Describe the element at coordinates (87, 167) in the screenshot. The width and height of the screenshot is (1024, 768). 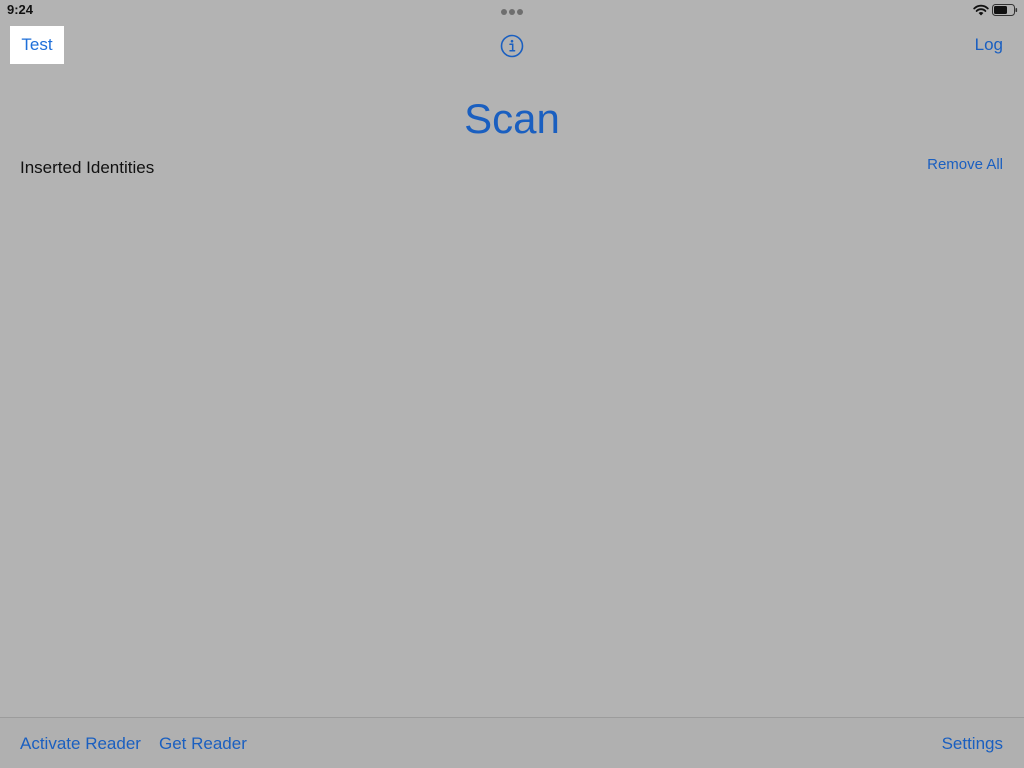
I see `section-header-inserted-identities: Inserted Identities` at that location.